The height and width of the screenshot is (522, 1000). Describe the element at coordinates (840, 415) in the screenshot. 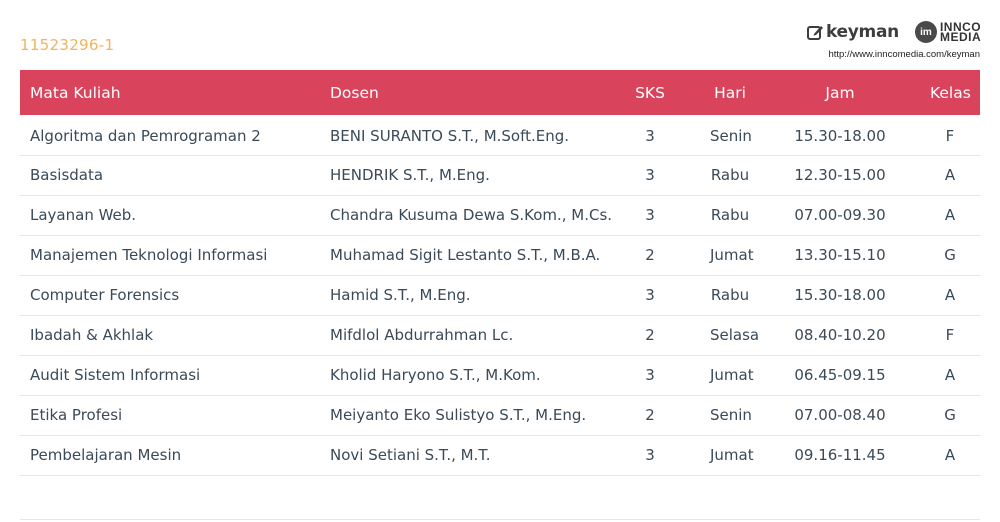

I see `cell-jam: 07.00-08.40` at that location.